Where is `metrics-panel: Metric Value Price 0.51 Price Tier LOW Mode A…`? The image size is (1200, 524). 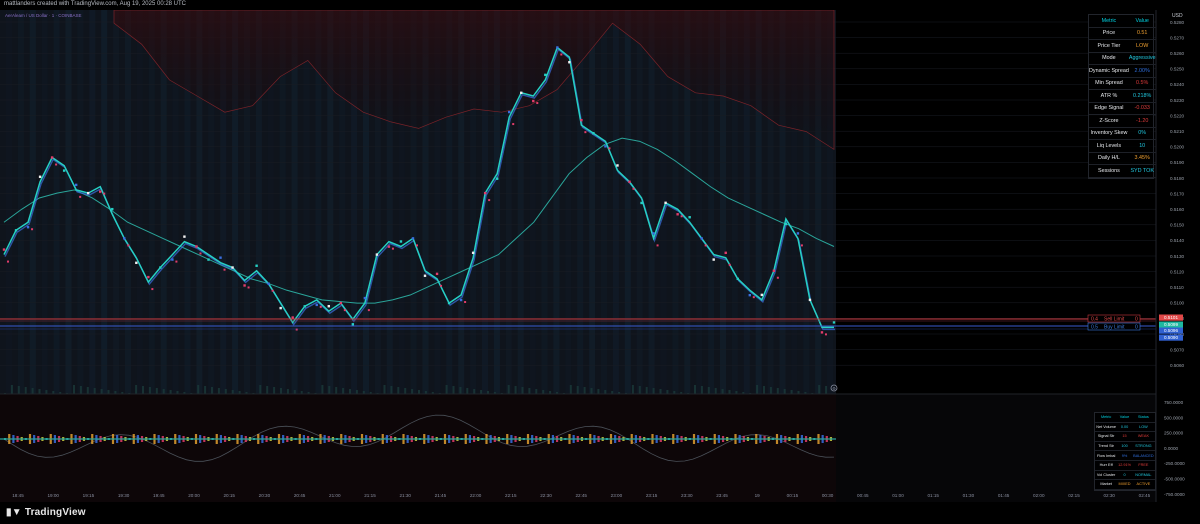
metrics-panel: Metric Value Price 0.51 Price Tier LOW Mode A… is located at coordinates (1122, 96).